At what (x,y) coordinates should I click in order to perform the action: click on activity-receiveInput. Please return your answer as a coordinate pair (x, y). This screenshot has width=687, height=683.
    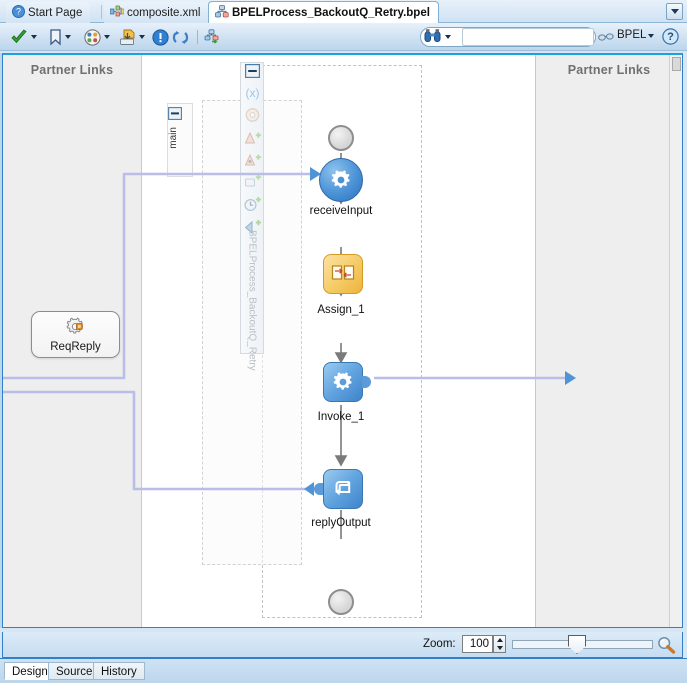
    Looking at the image, I should click on (341, 180).